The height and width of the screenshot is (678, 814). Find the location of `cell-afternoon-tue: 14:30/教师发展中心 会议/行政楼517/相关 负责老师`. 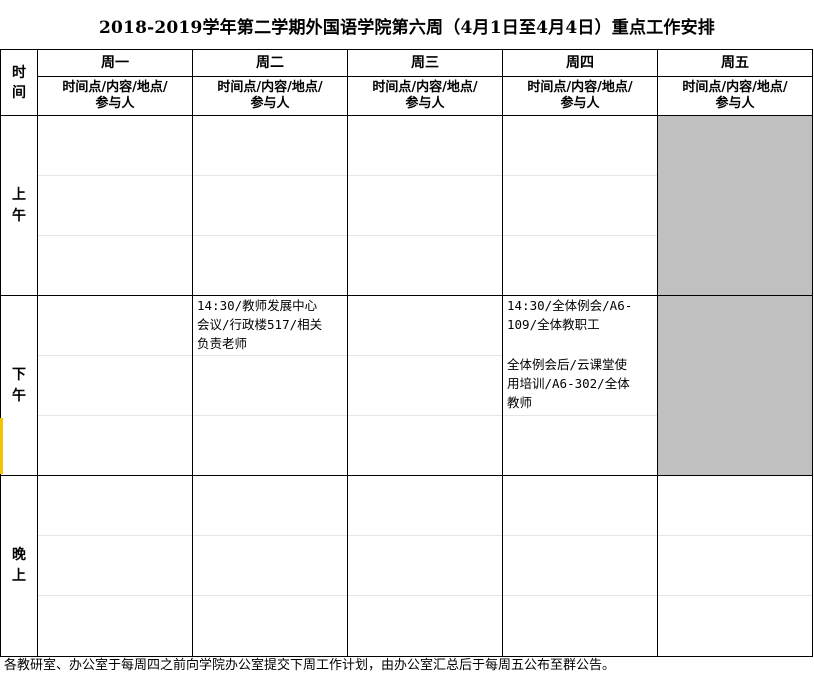

cell-afternoon-tue: 14:30/教师发展中心 会议/行政楼517/相关 负责老师 is located at coordinates (270, 385).